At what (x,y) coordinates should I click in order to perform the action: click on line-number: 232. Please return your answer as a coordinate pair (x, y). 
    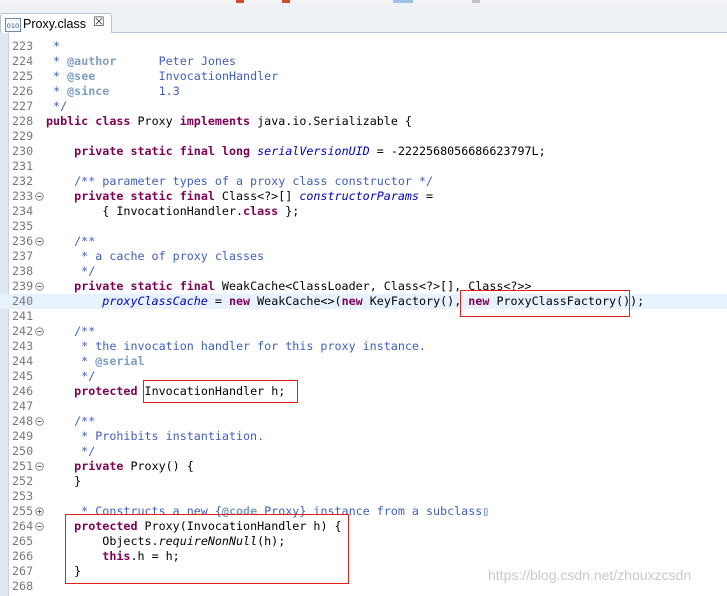
    Looking at the image, I should click on (23, 181).